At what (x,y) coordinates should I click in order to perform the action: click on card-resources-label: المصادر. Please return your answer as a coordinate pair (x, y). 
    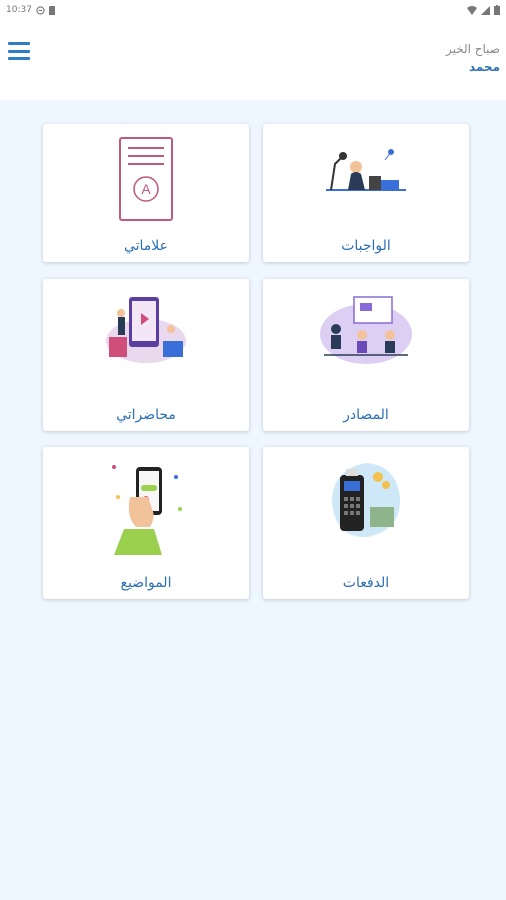
    Looking at the image, I should click on (366, 415).